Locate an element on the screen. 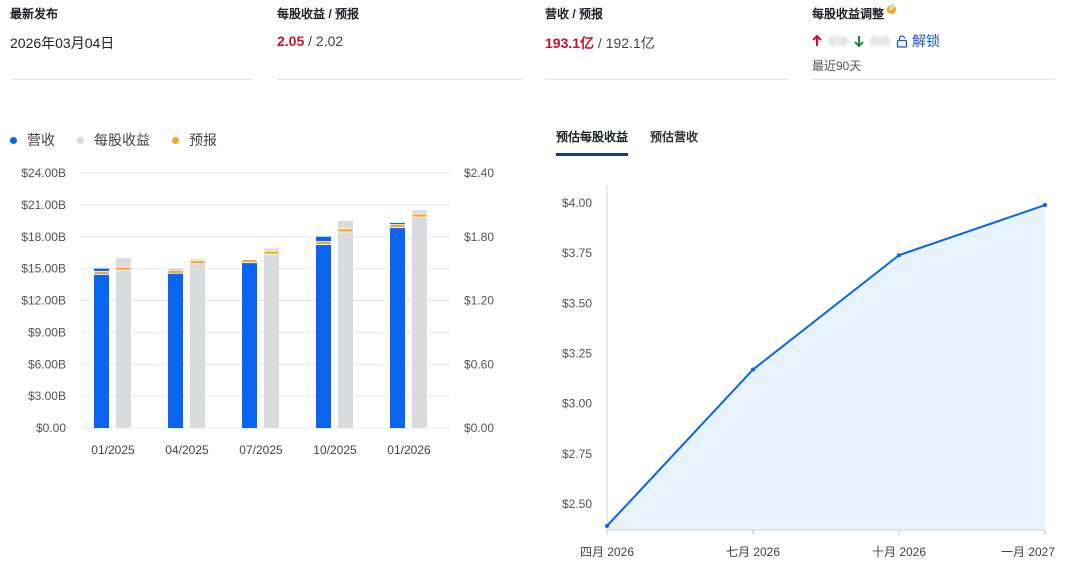 The width and height of the screenshot is (1072, 568). x-axis-tick-label: 01/2025 is located at coordinates (113, 450).